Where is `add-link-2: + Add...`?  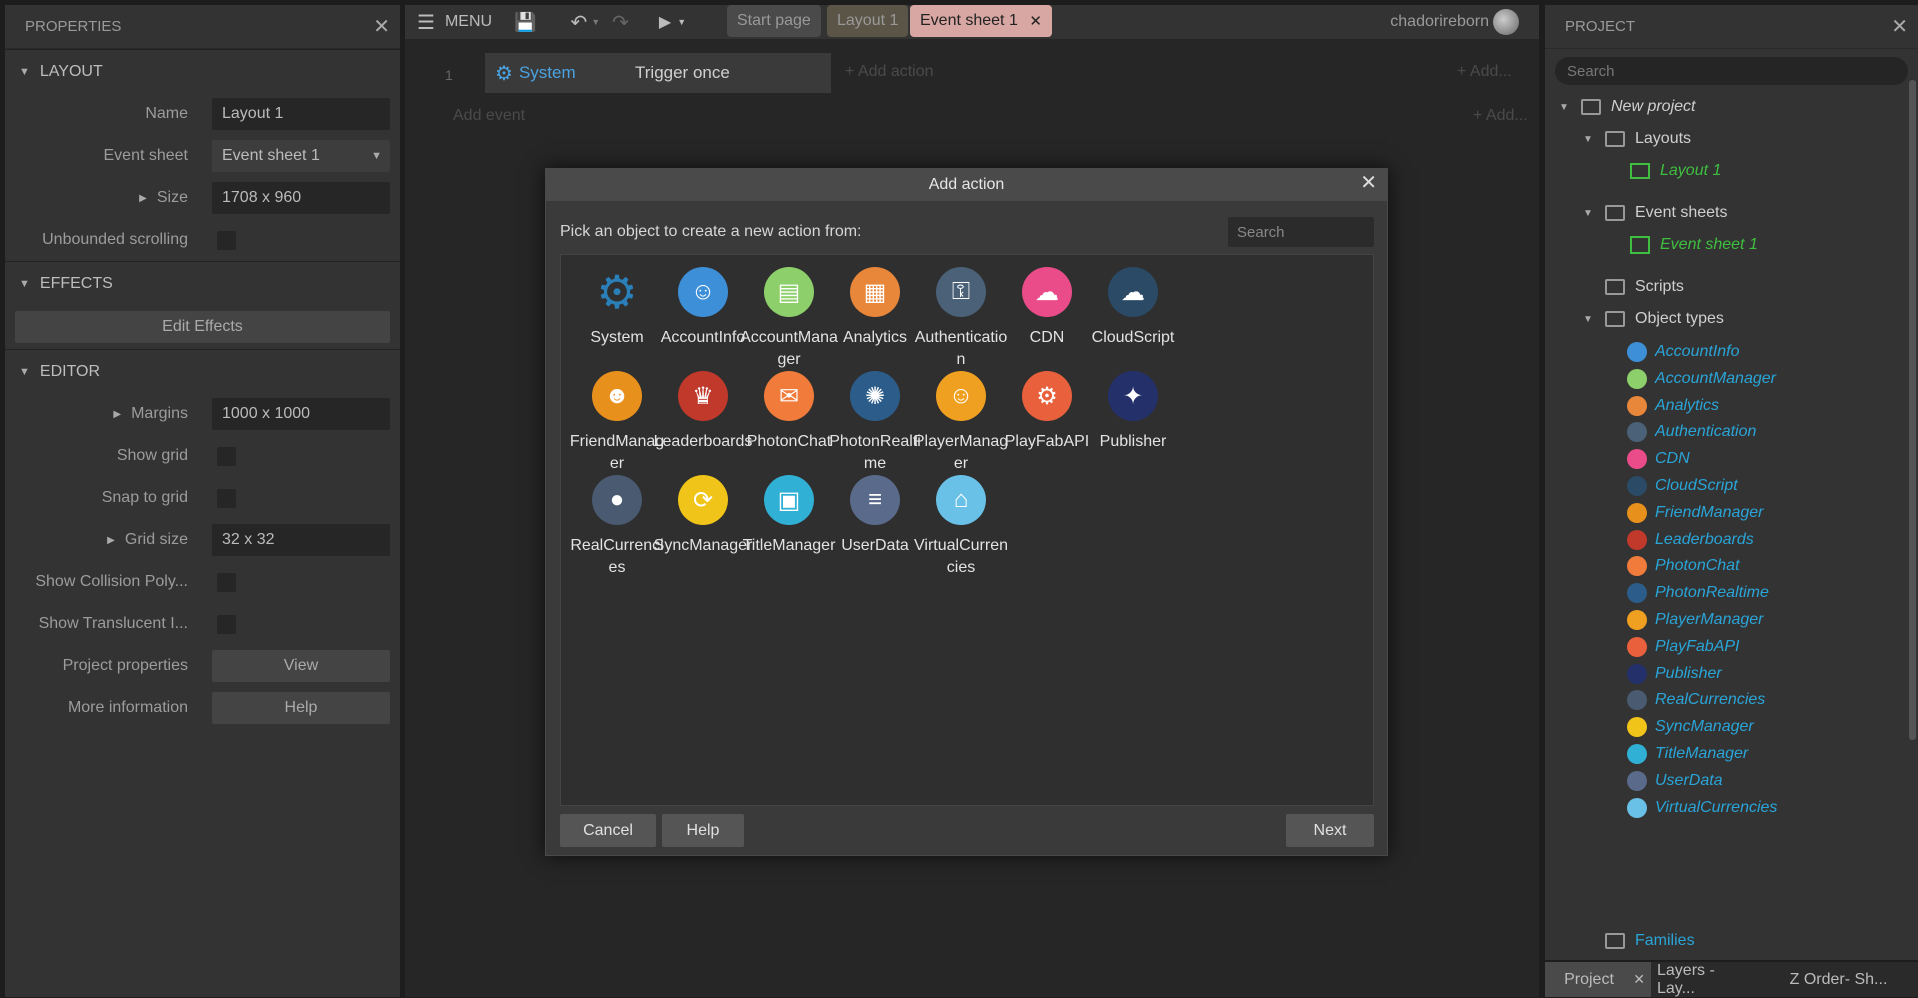 add-link-2: + Add... is located at coordinates (1500, 116).